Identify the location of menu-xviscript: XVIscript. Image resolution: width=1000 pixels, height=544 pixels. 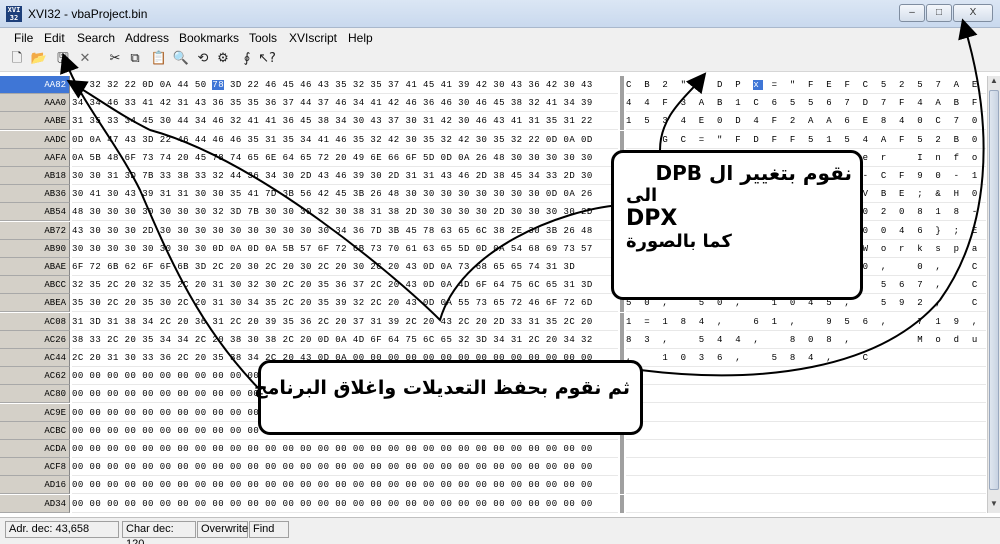
(313, 38).